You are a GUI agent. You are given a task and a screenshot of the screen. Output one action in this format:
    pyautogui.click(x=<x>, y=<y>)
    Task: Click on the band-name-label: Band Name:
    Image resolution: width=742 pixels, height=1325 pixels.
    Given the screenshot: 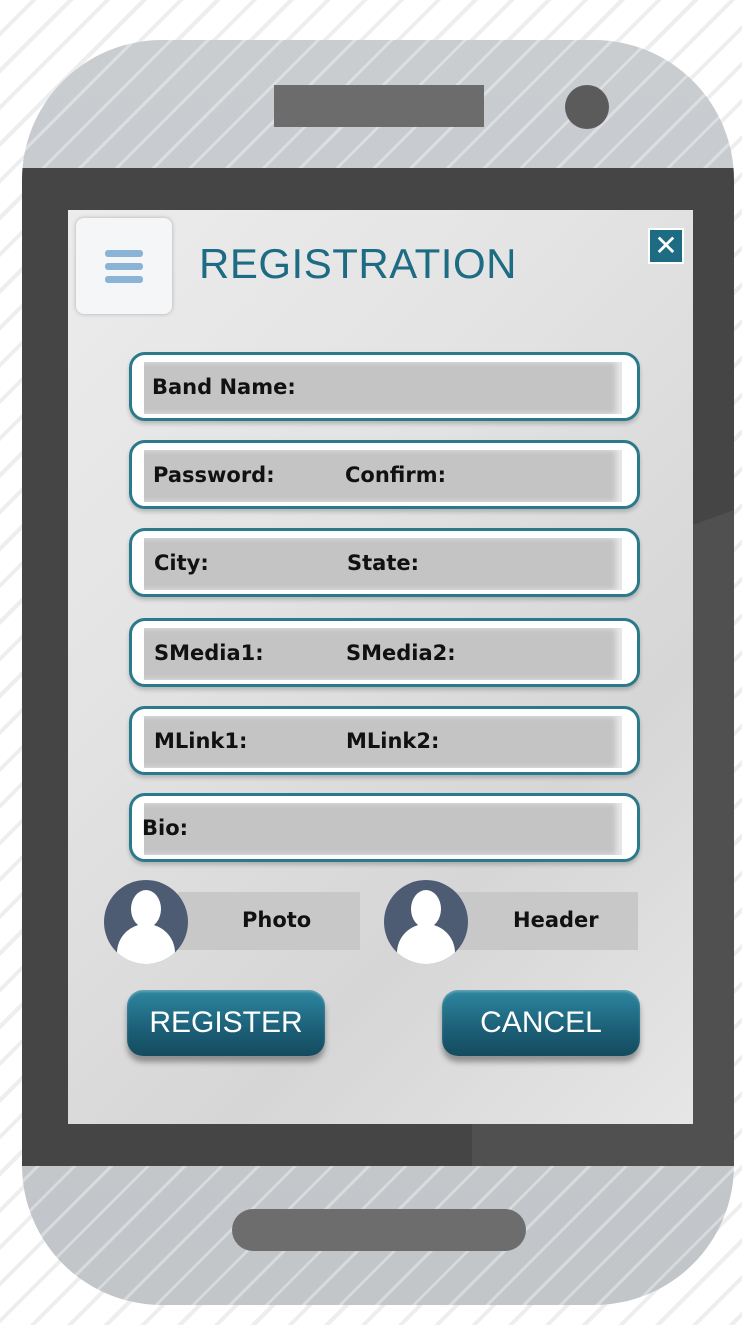 What is the action you would take?
    pyautogui.click(x=224, y=387)
    